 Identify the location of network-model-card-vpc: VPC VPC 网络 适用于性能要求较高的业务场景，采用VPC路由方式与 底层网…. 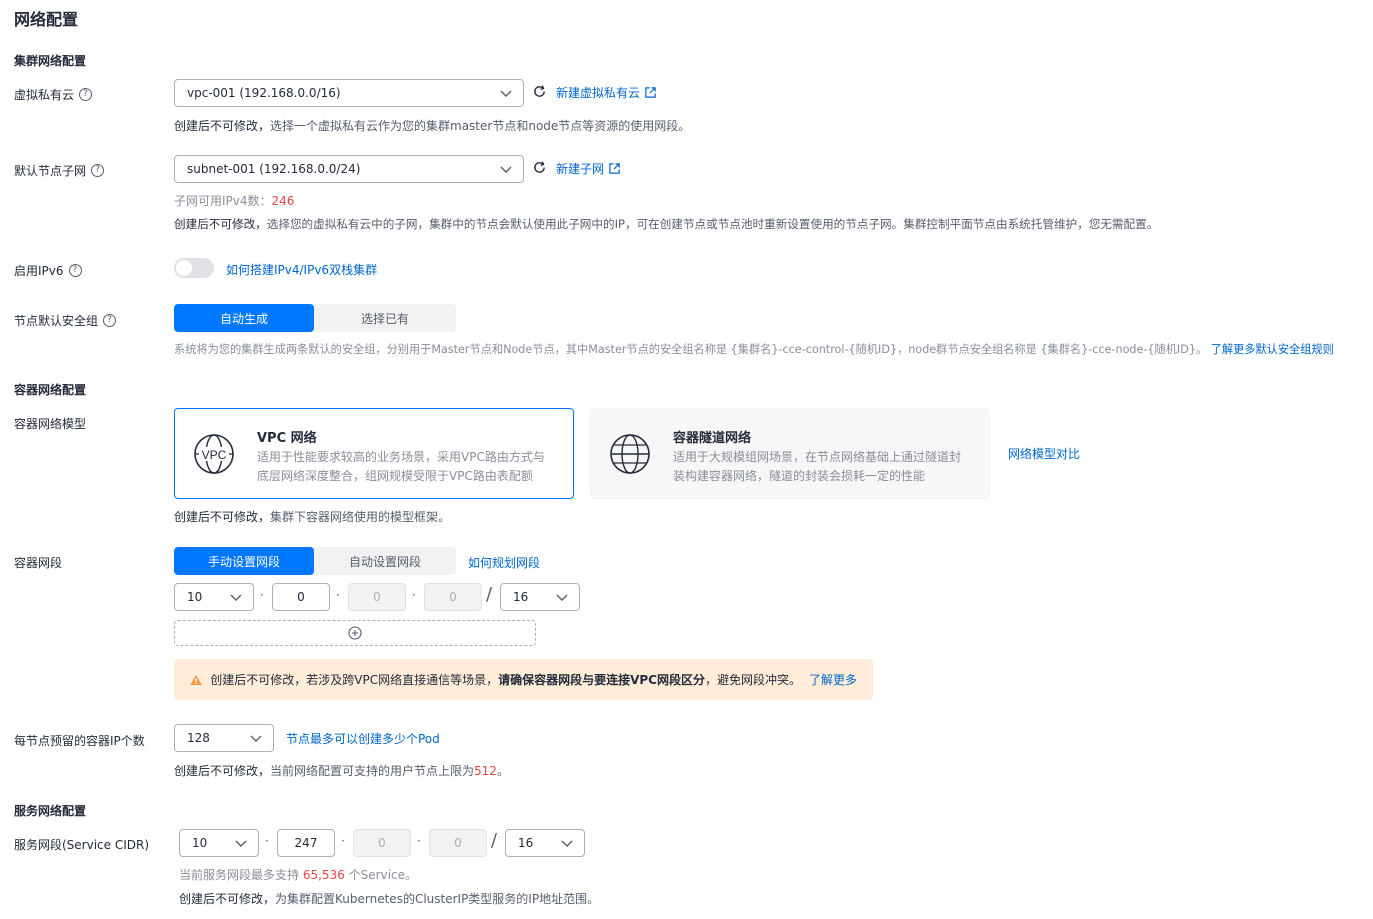
(374, 453).